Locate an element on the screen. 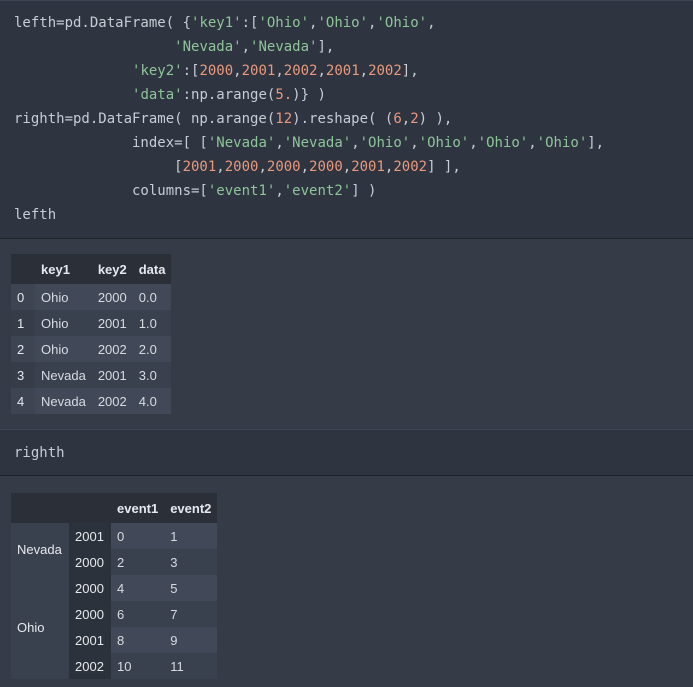 The width and height of the screenshot is (693, 687). code-number: 6 is located at coordinates (397, 119).